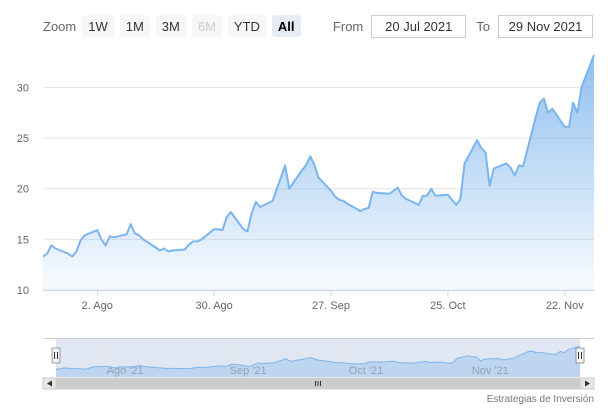 The height and width of the screenshot is (411, 608). I want to click on y-axis: 10 15 20 25 30, so click(23, 189).